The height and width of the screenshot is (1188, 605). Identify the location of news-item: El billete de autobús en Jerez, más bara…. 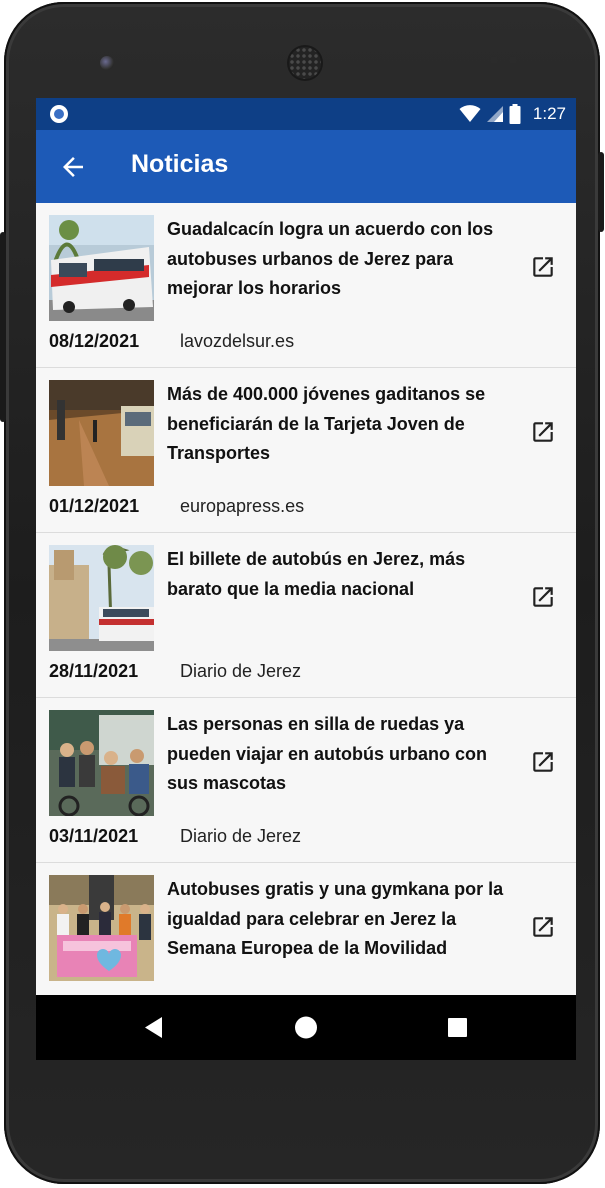
(306, 615).